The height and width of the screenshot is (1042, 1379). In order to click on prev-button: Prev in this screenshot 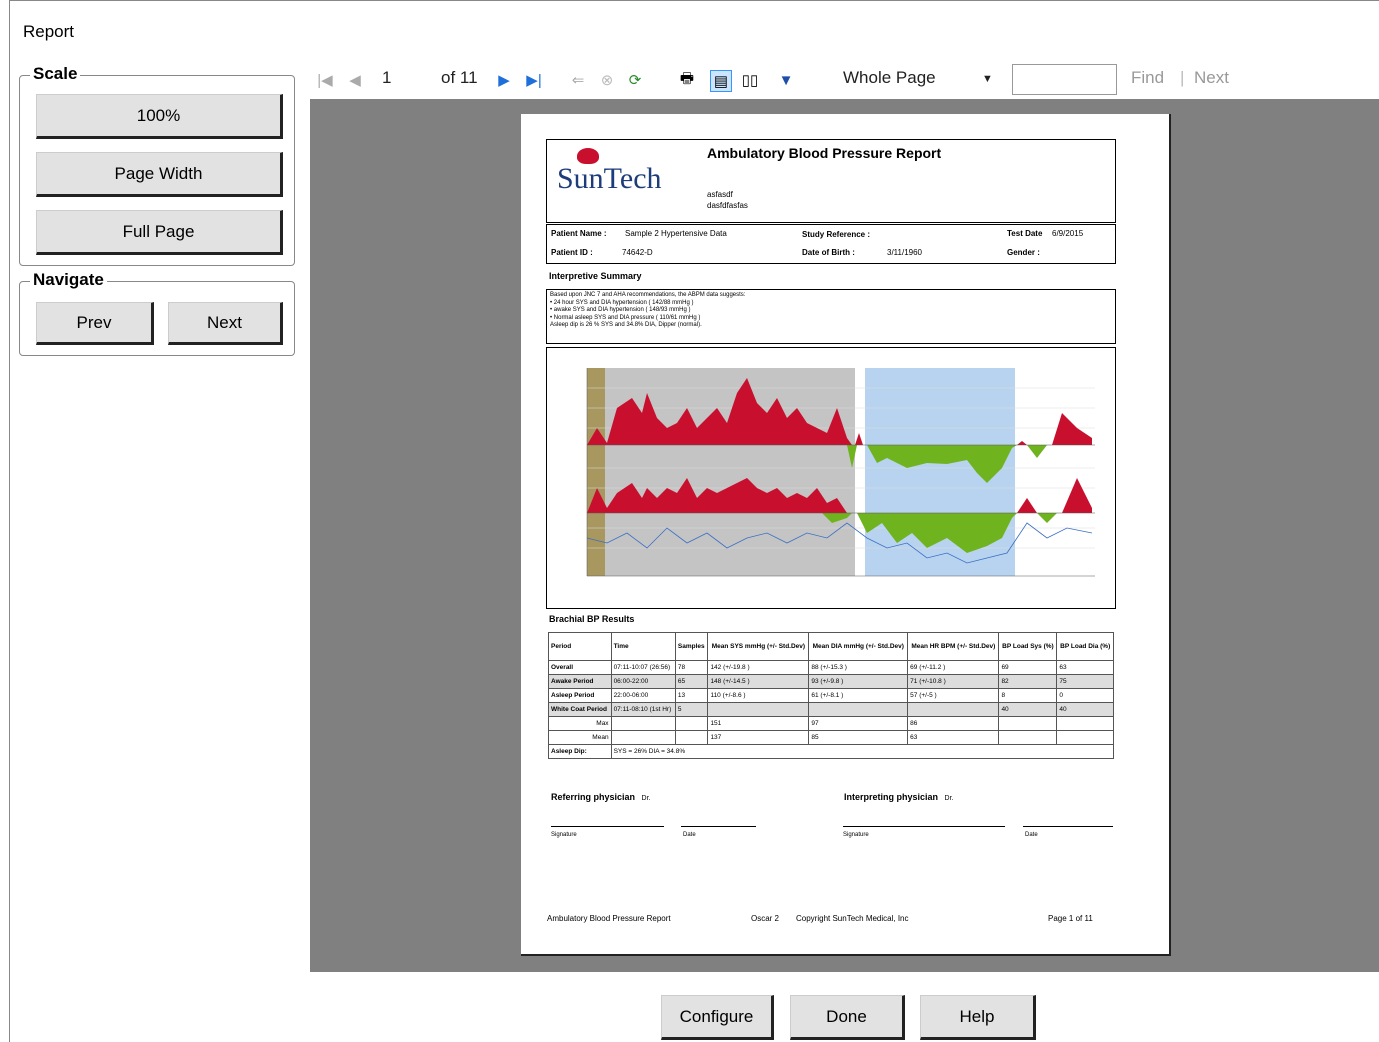, I will do `click(95, 323)`.